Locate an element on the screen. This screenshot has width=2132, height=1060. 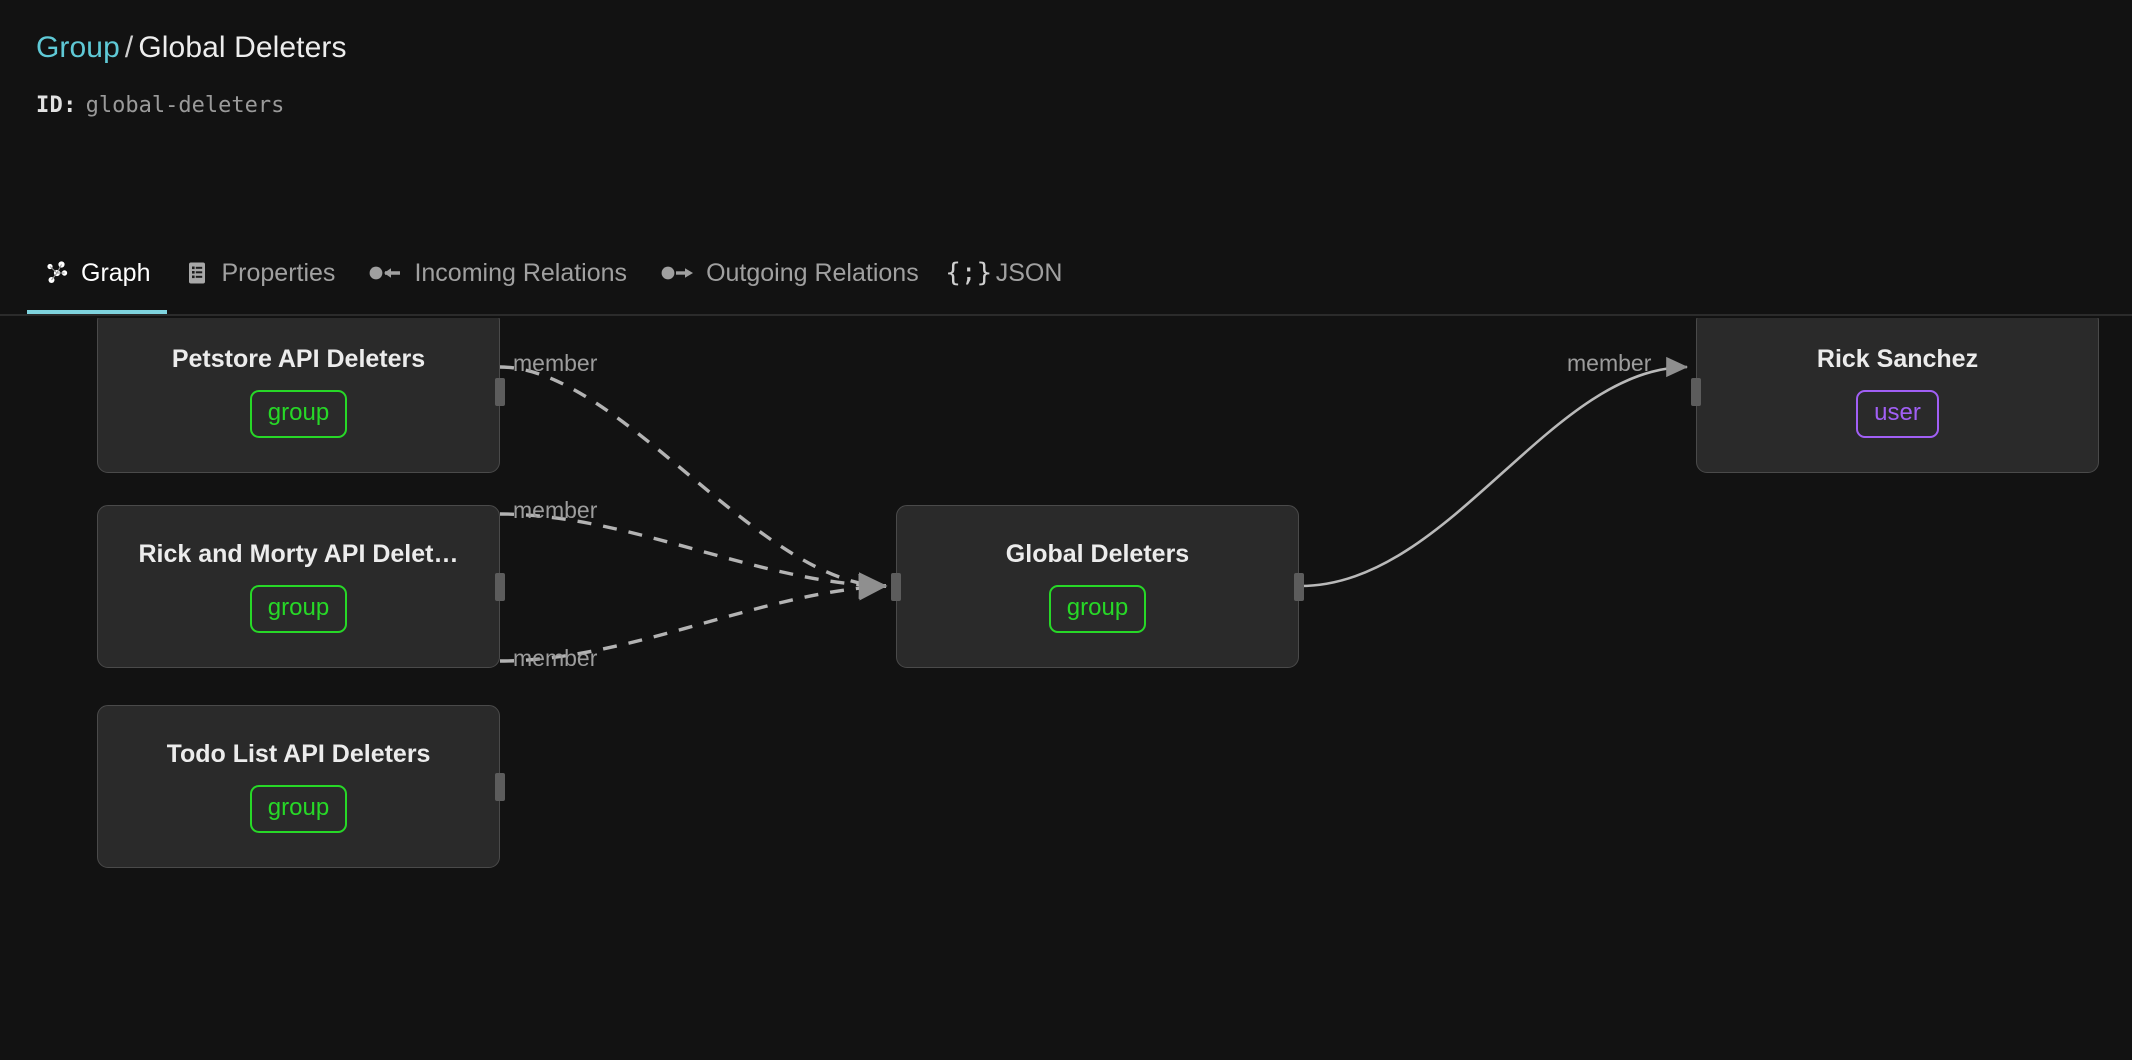
node-title: Todo List API Deleters is located at coordinates (298, 754).